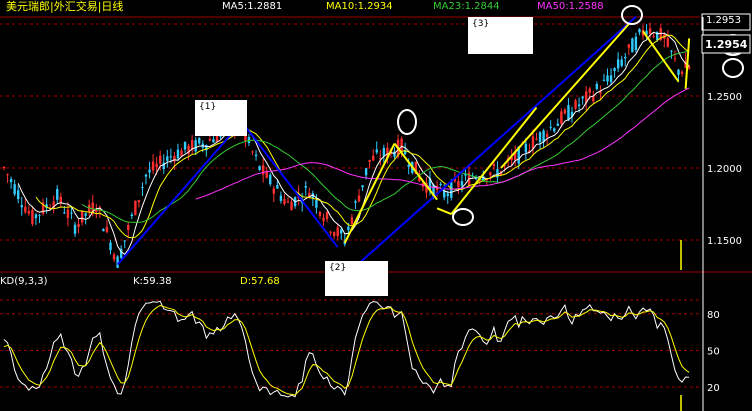  Describe the element at coordinates (260, 281) in the screenshot. I see `d-value: D:57.68` at that location.